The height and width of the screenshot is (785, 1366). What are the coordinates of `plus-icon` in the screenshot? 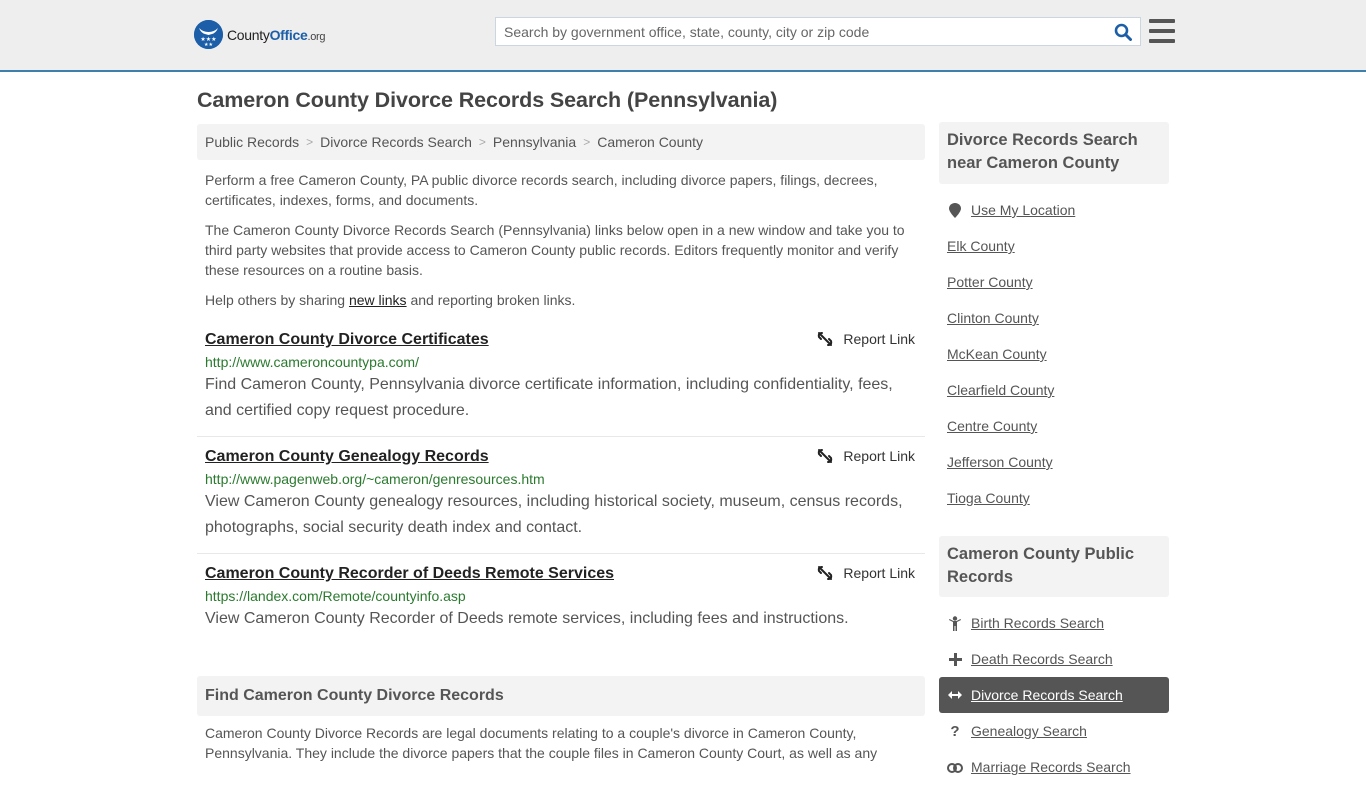 It's located at (955, 659).